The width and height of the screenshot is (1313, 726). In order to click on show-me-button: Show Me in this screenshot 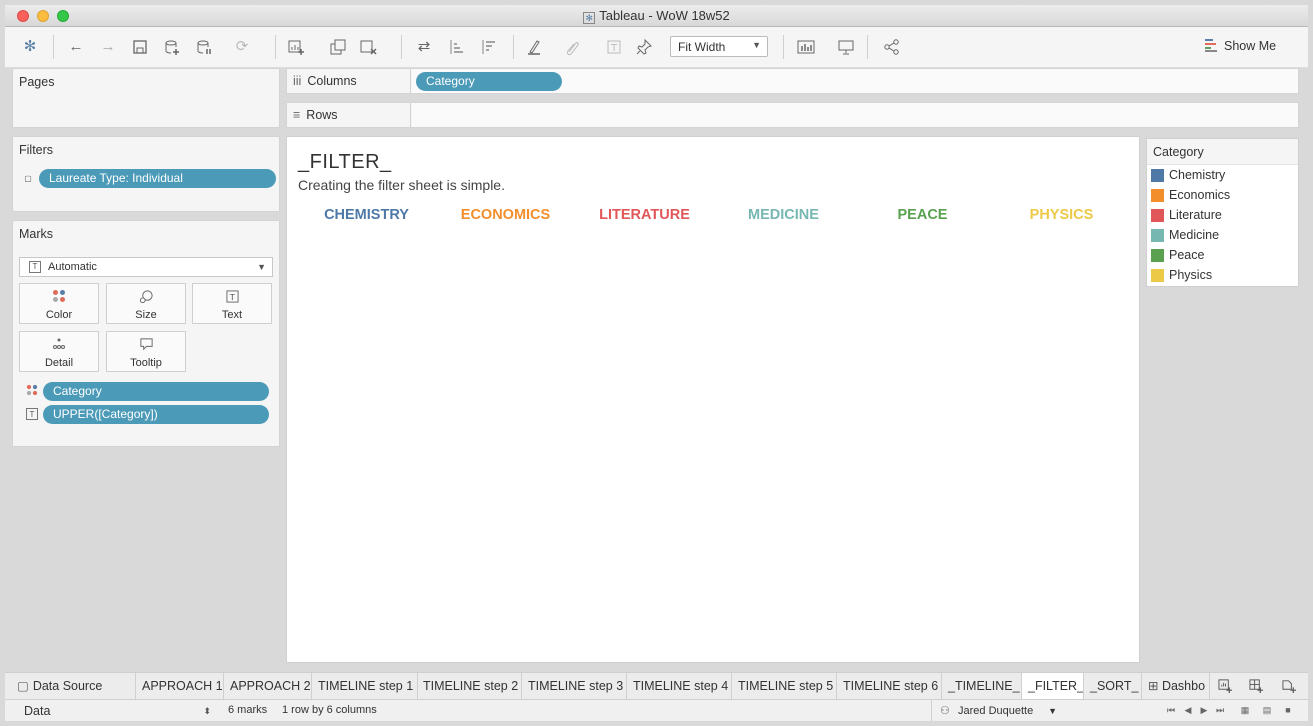, I will do `click(1240, 45)`.